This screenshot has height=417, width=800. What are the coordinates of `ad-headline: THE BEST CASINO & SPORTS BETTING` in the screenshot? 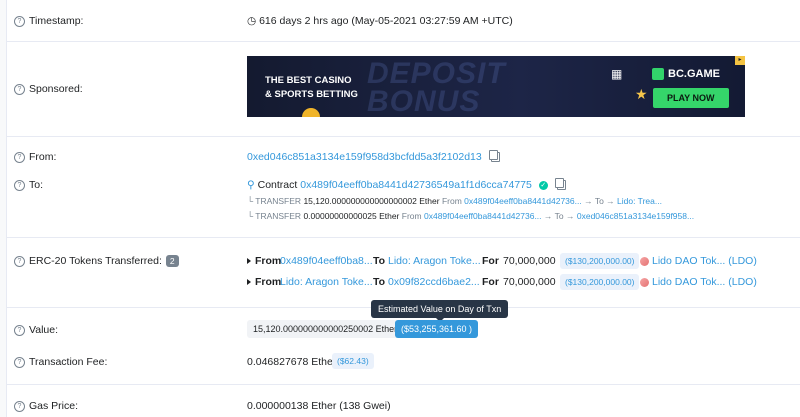 It's located at (311, 87).